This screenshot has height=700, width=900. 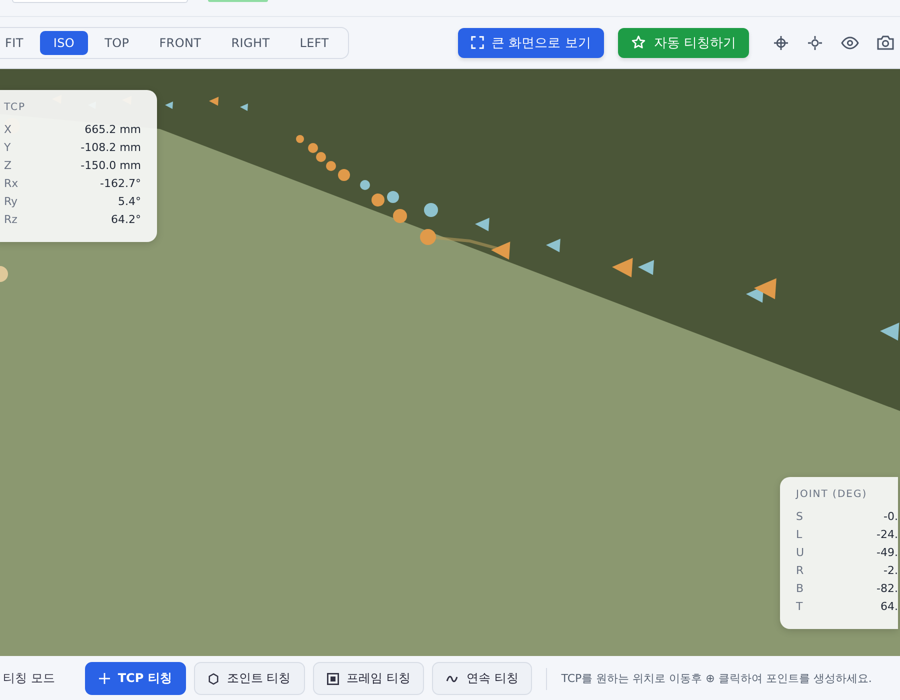 I want to click on eye-icon, so click(x=850, y=43).